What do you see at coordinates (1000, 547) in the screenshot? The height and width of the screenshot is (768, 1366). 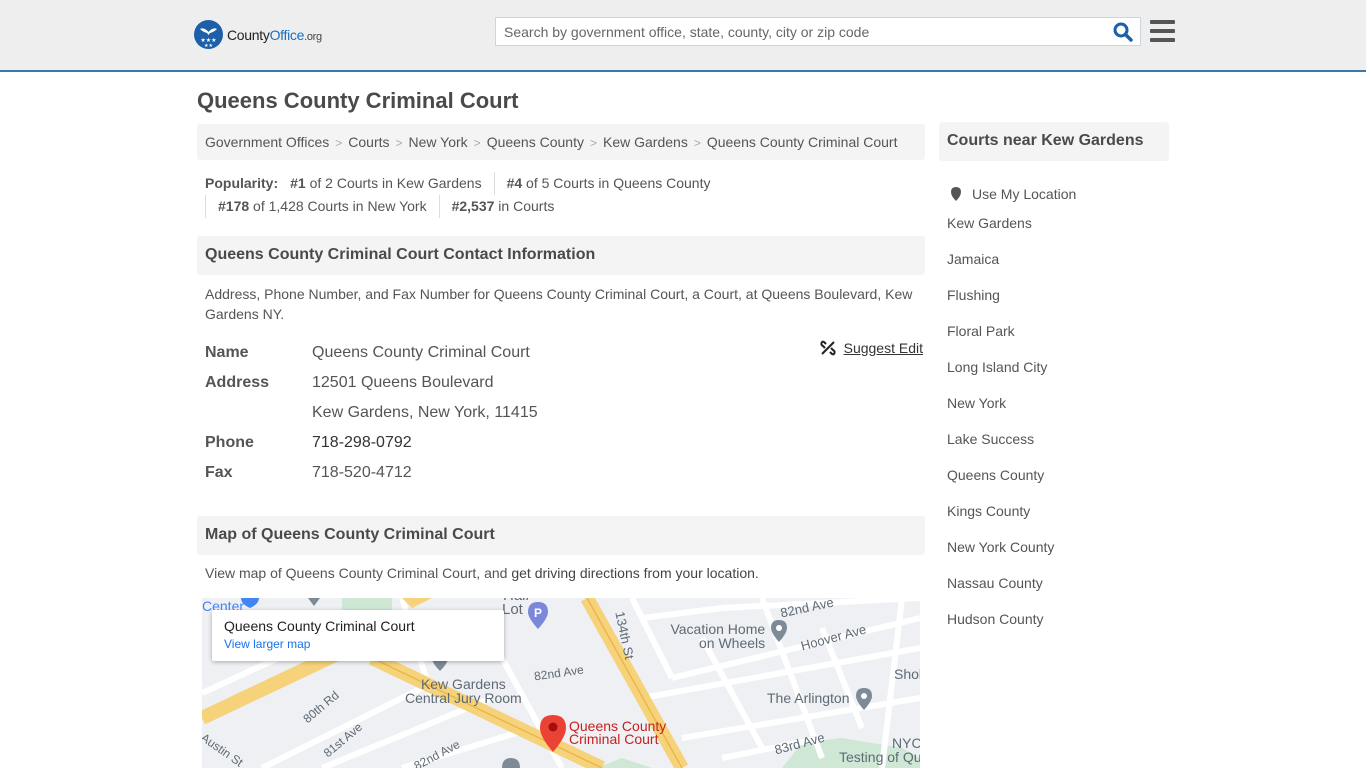 I see `nearby-link: New York County` at bounding box center [1000, 547].